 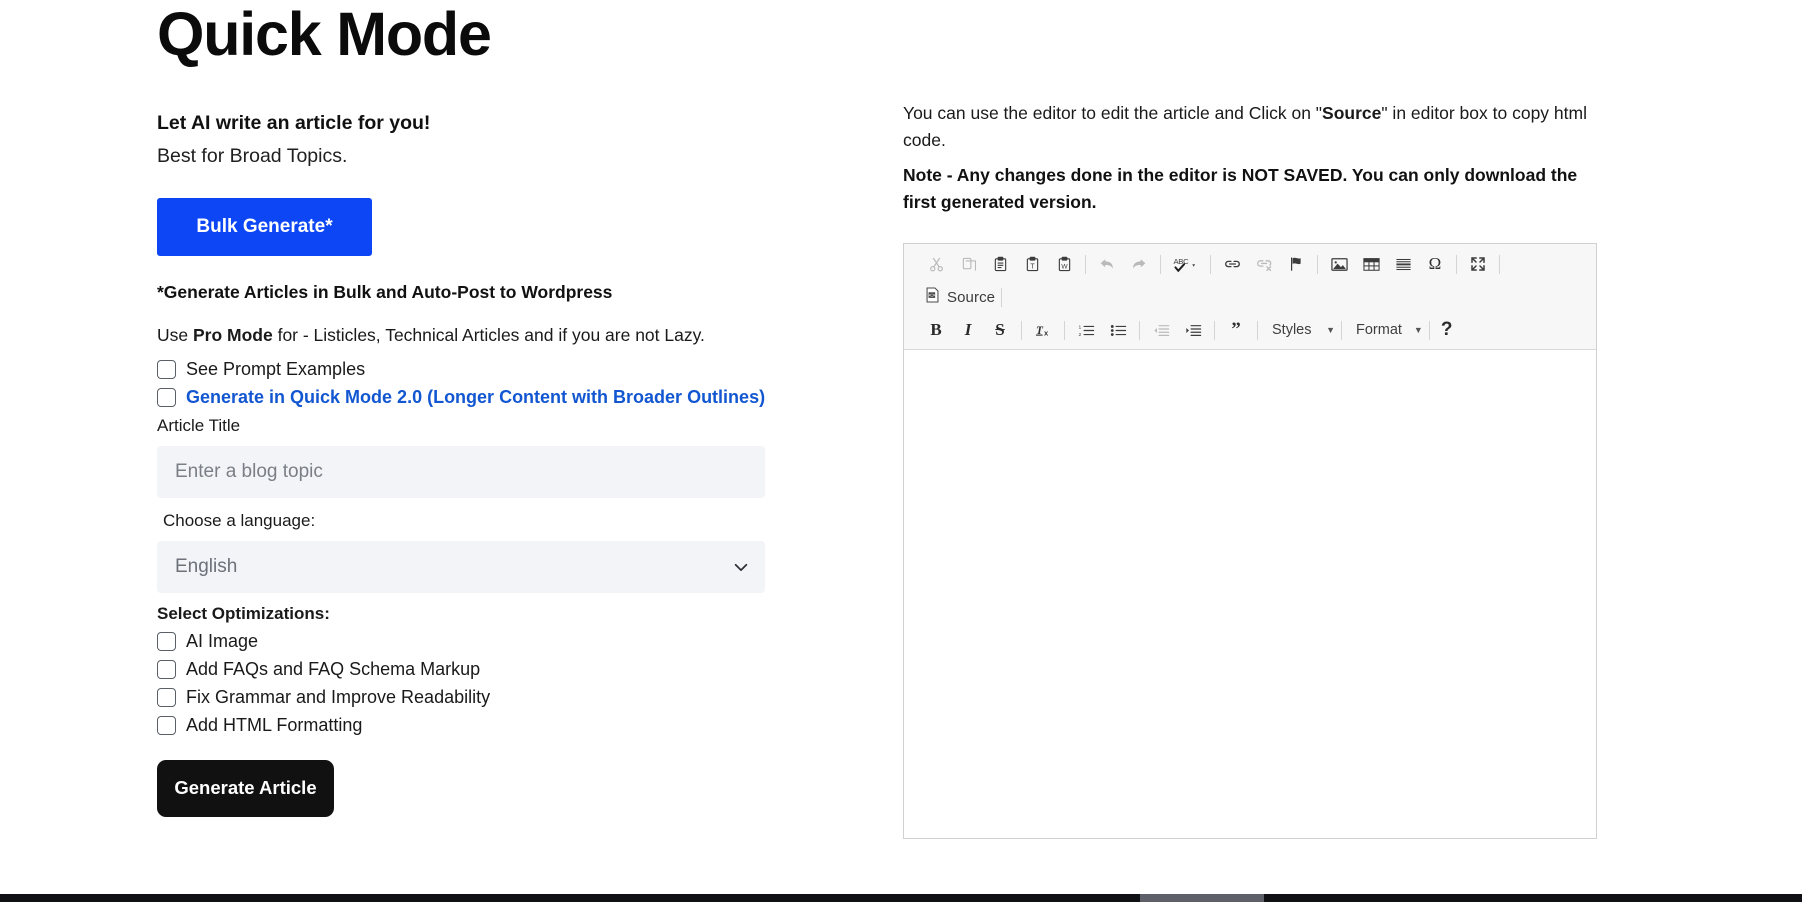 I want to click on image-icon, so click(x=1339, y=264).